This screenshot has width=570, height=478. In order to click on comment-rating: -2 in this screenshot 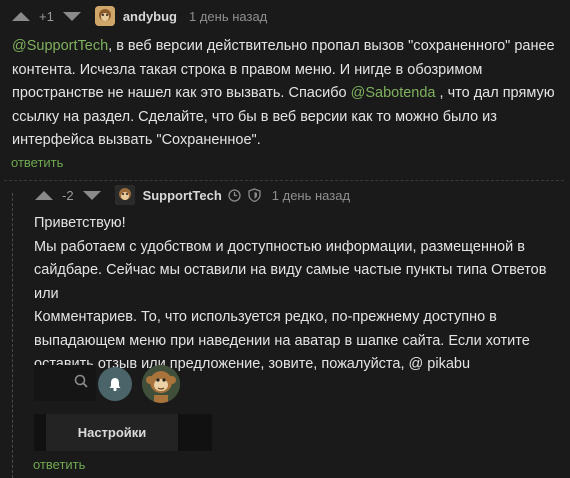, I will do `click(68, 195)`.